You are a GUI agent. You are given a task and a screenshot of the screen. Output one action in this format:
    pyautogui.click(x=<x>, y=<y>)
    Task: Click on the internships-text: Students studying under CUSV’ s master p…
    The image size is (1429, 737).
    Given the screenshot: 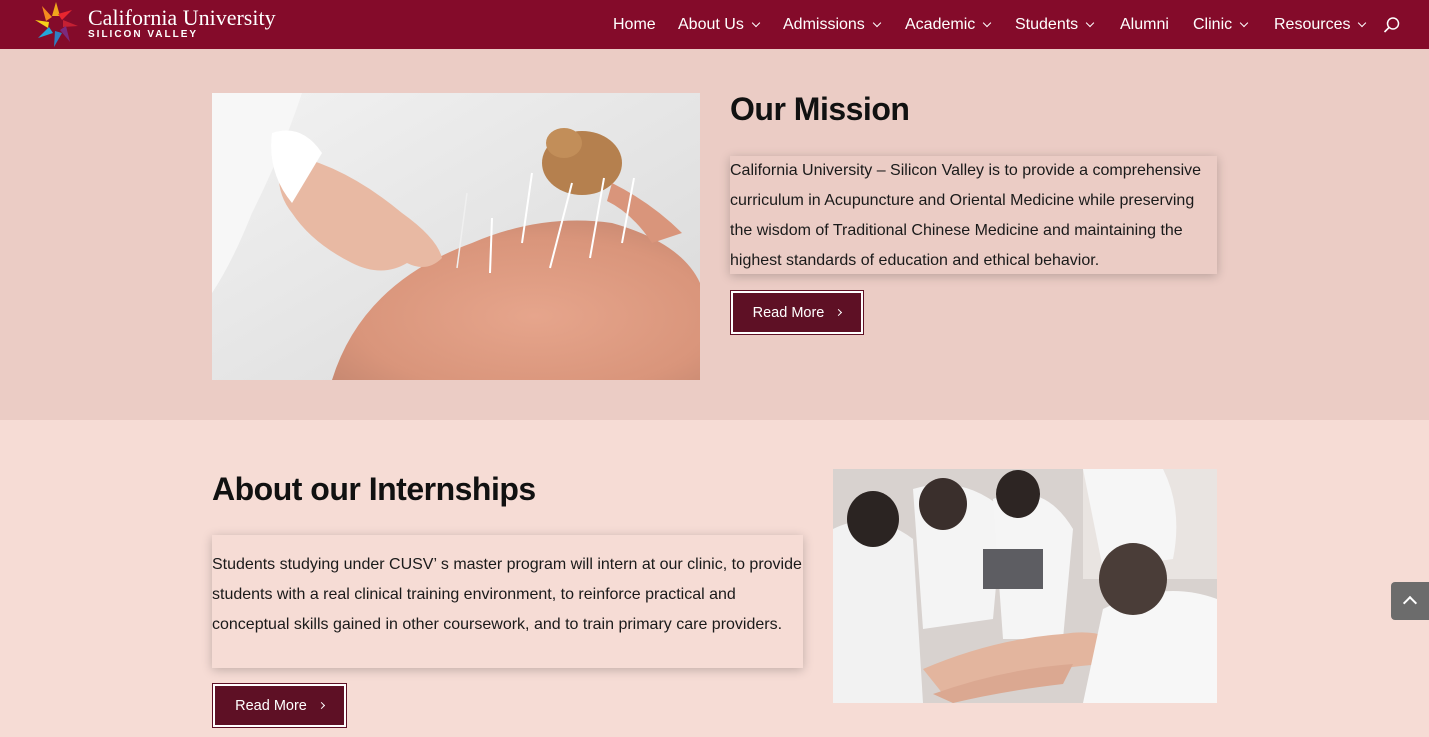 What is the action you would take?
    pyautogui.click(x=507, y=594)
    